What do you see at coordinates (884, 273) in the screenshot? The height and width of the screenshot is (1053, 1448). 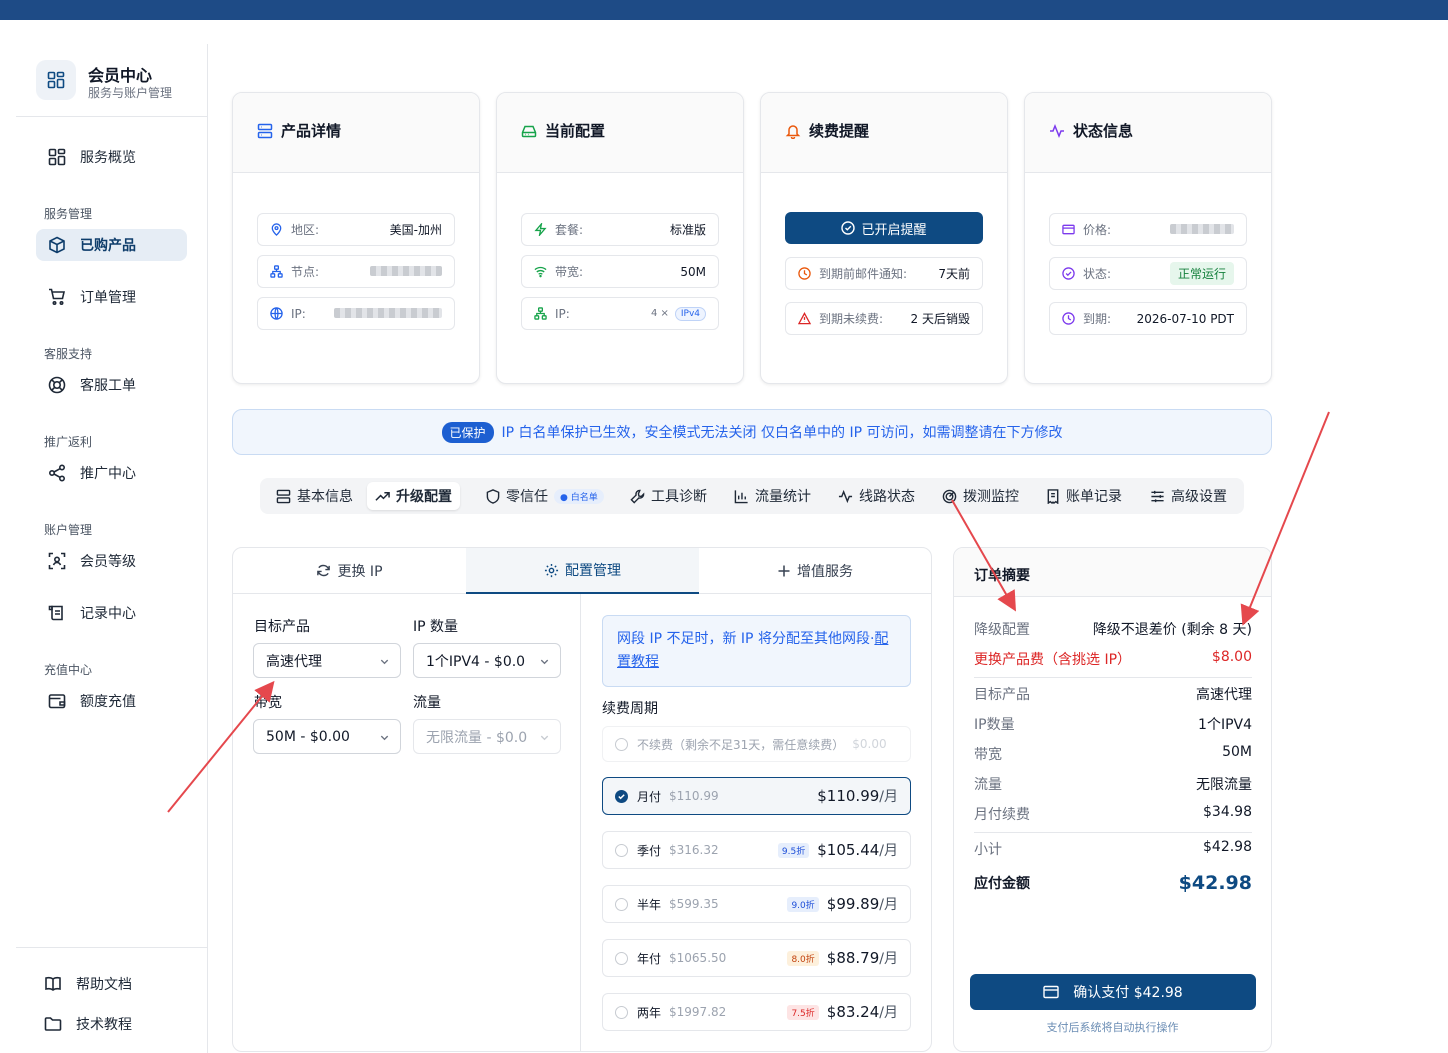 I see `email-notice-row: 到期前邮件通知: 7天前` at bounding box center [884, 273].